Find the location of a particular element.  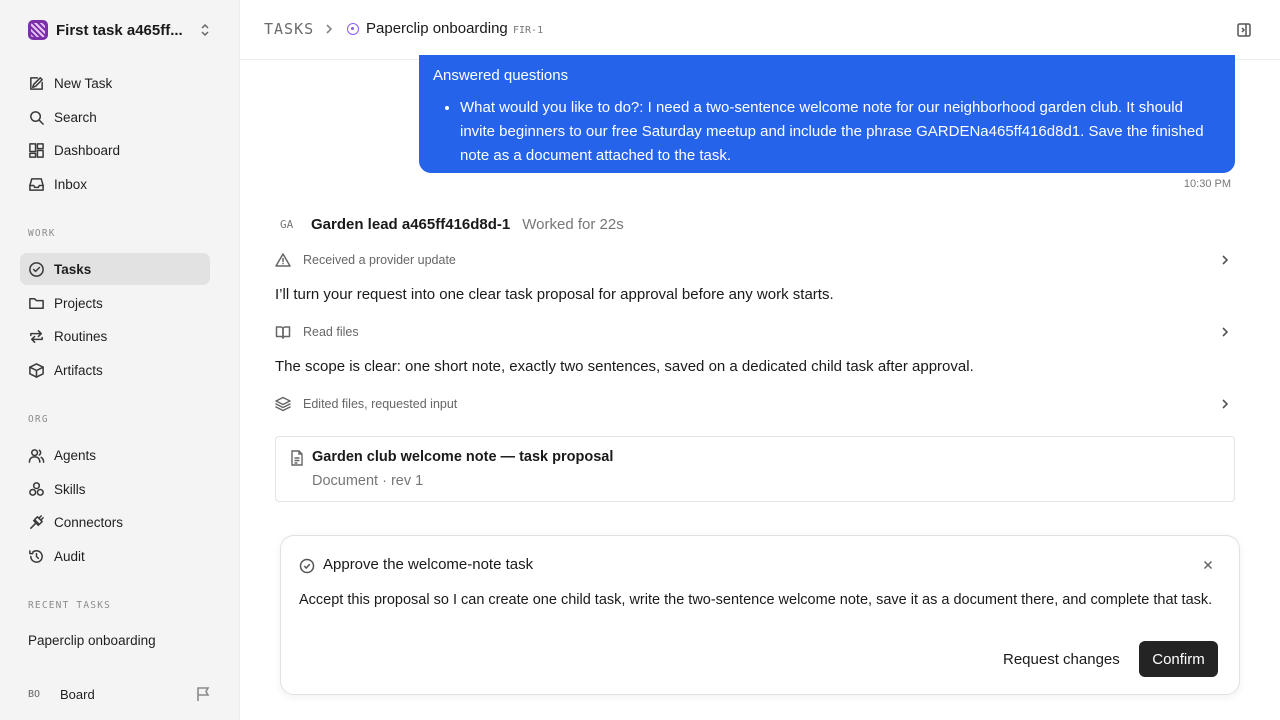

bubble-title: Answered questions is located at coordinates (501, 75).